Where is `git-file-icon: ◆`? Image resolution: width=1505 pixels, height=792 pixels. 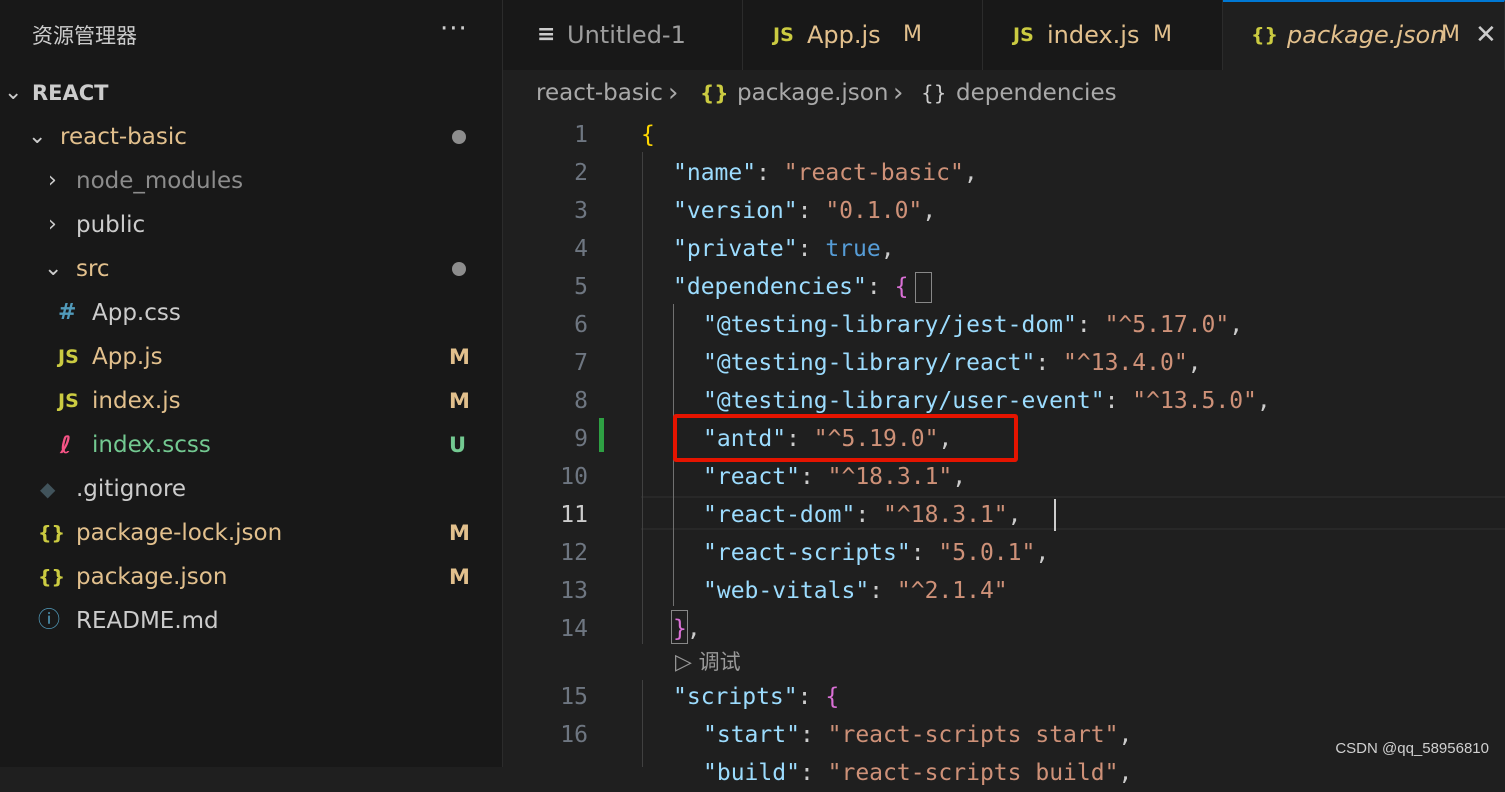
git-file-icon: ◆ is located at coordinates (48, 489).